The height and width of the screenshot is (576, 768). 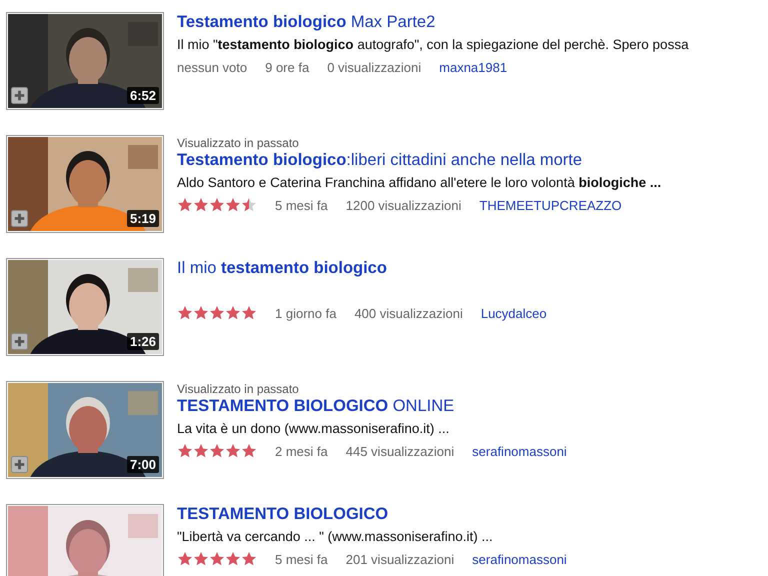 What do you see at coordinates (142, 218) in the screenshot?
I see `duration-badge: 5:19` at bounding box center [142, 218].